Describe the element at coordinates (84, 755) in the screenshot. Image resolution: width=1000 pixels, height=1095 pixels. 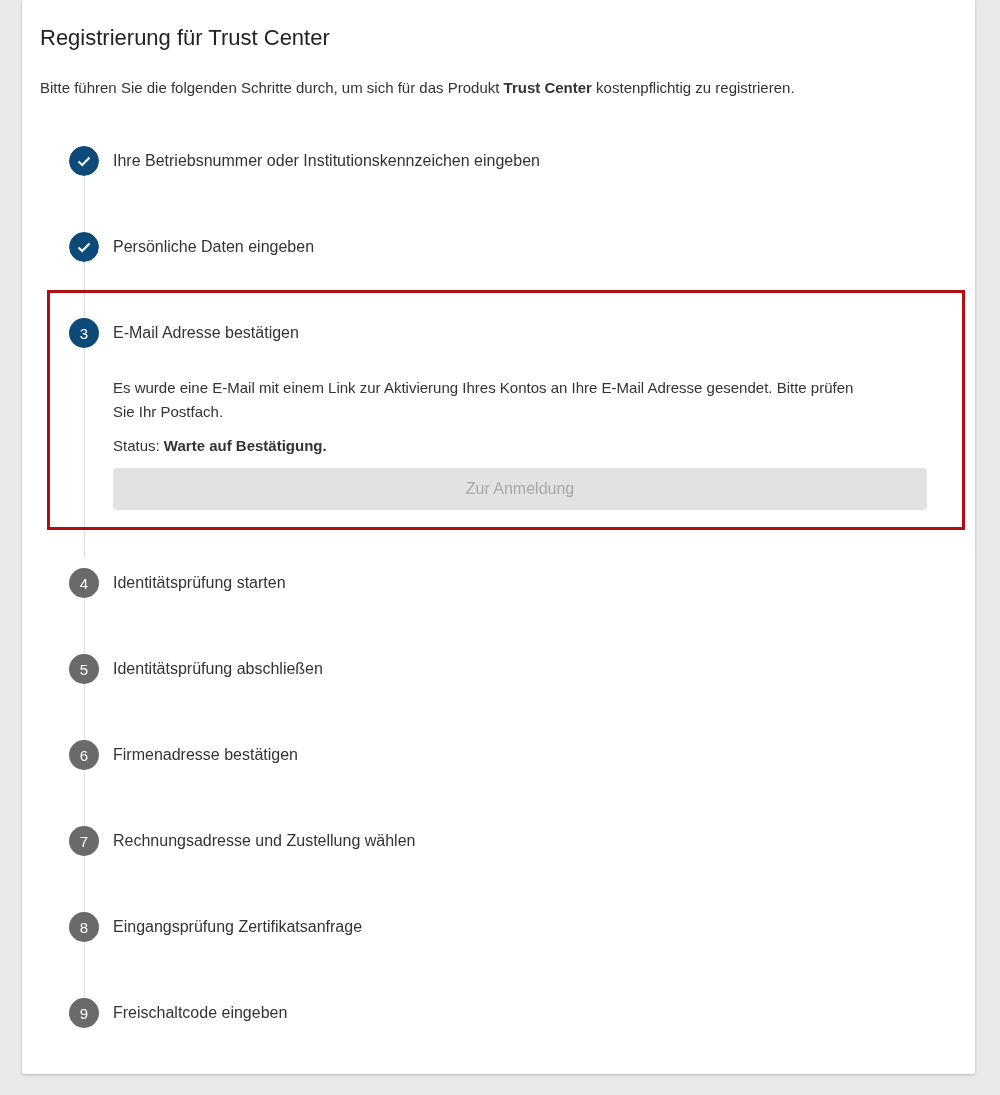
I see `step-number: 6` at that location.